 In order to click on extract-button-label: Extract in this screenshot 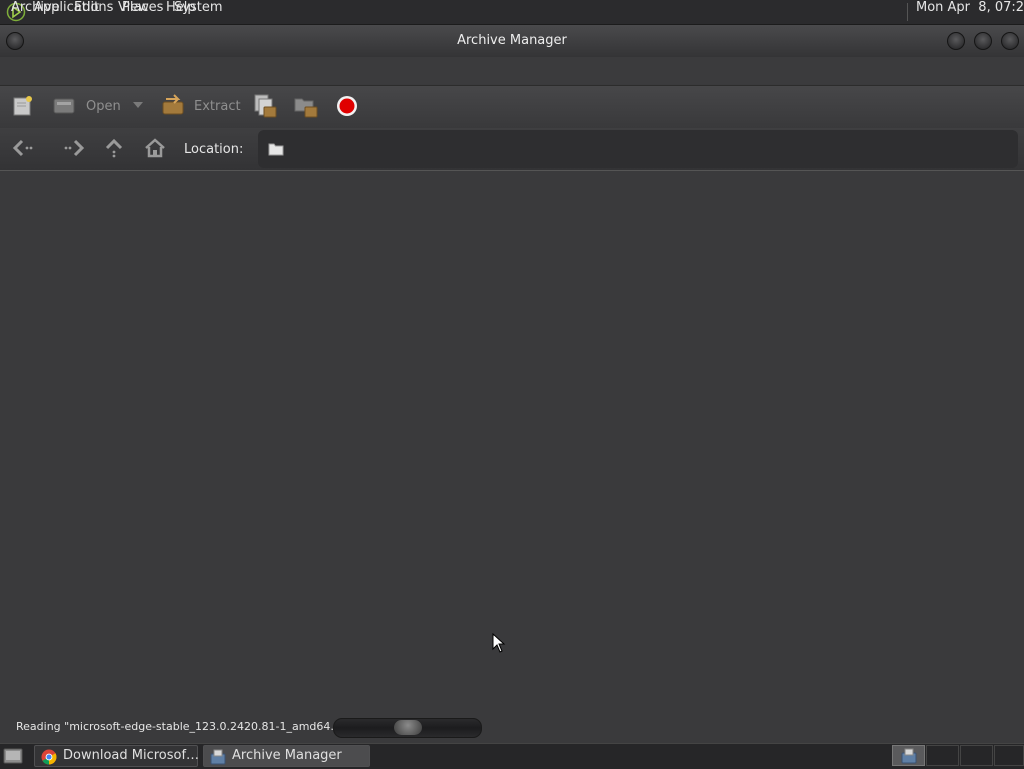, I will do `click(217, 106)`.